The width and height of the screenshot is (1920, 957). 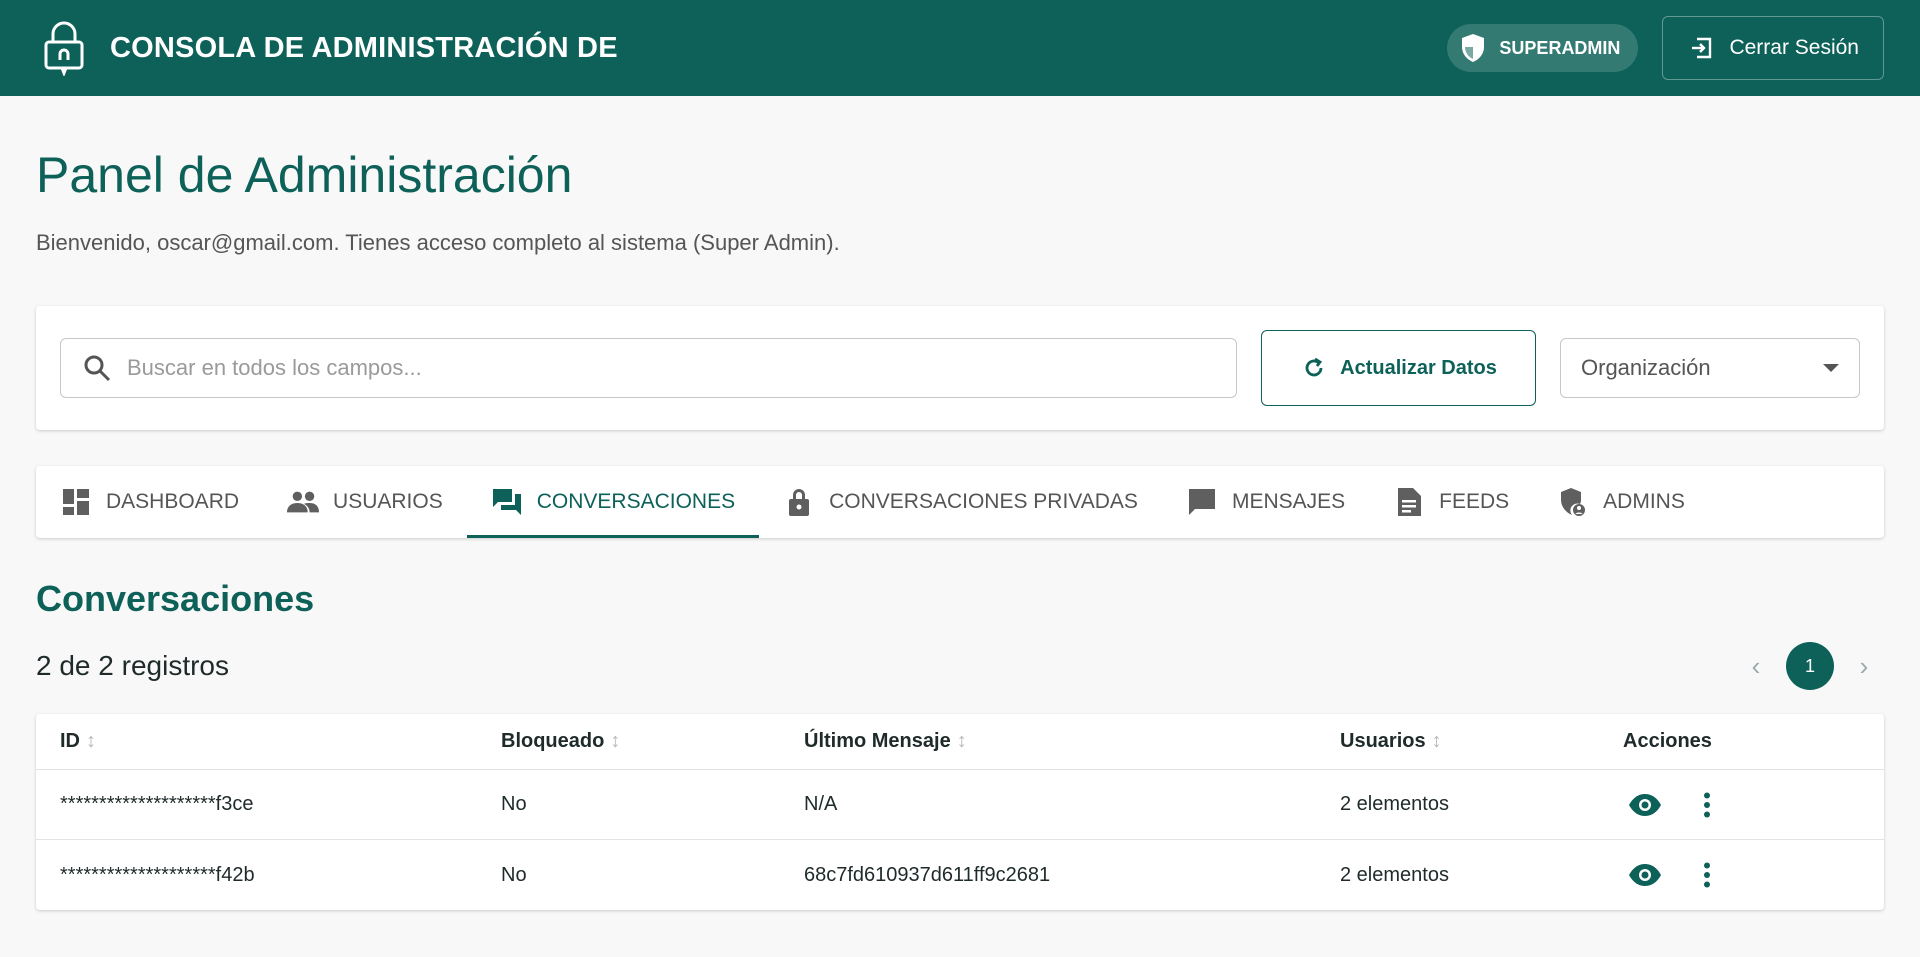 I want to click on header-label: Bloqueado, so click(x=553, y=741).